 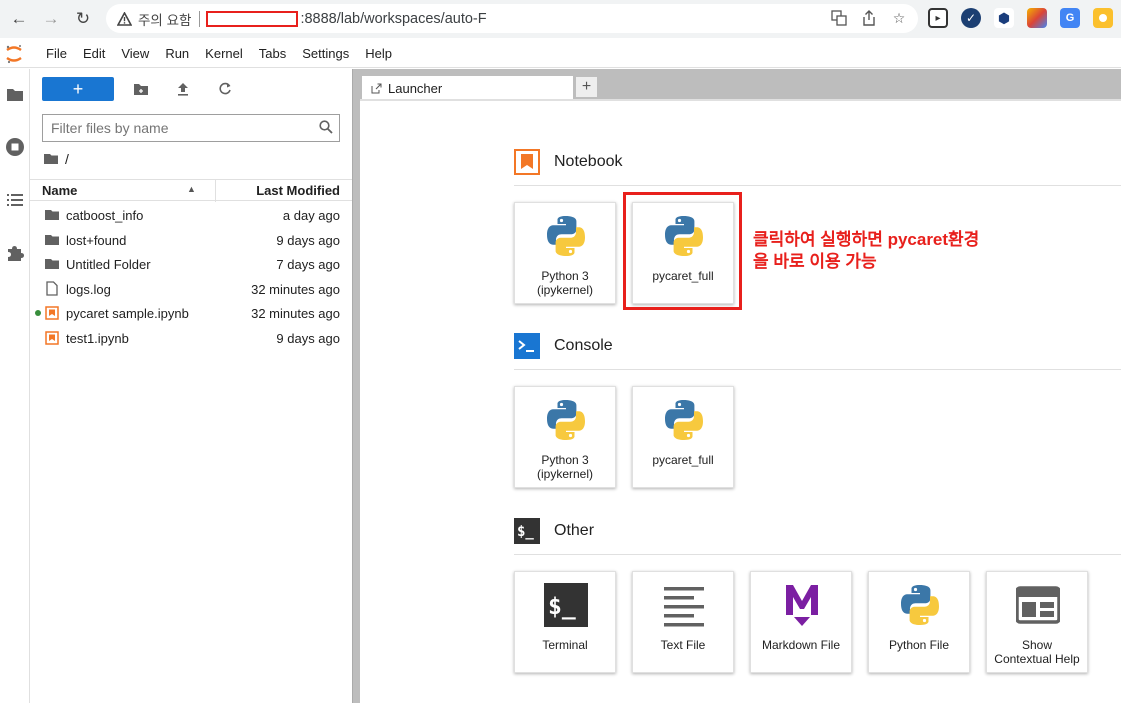 I want to click on panel-splitter, so click(x=356, y=386).